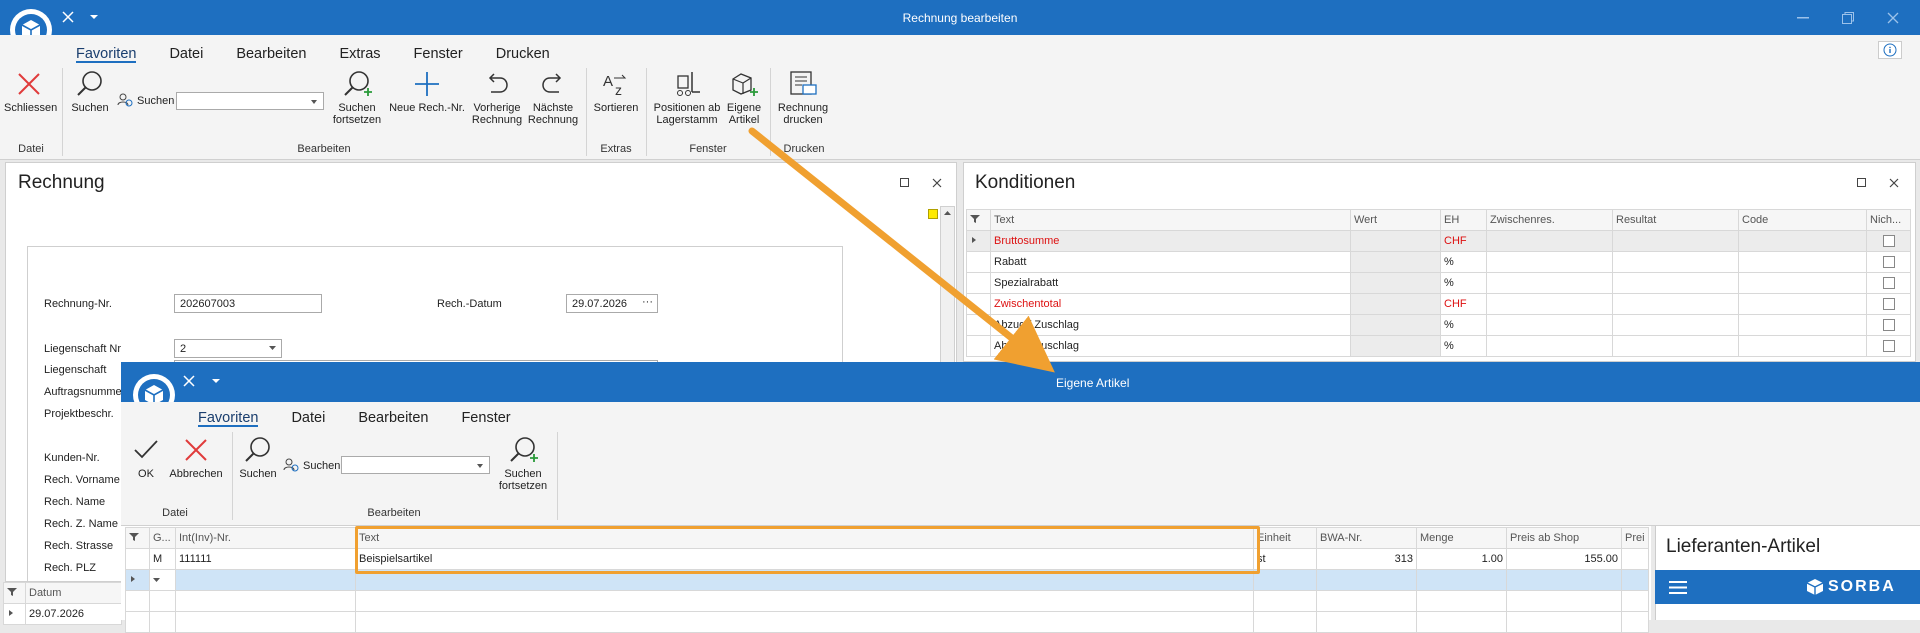 The width and height of the screenshot is (1920, 633). I want to click on cell-text: Bruttosumme, so click(1170, 241).